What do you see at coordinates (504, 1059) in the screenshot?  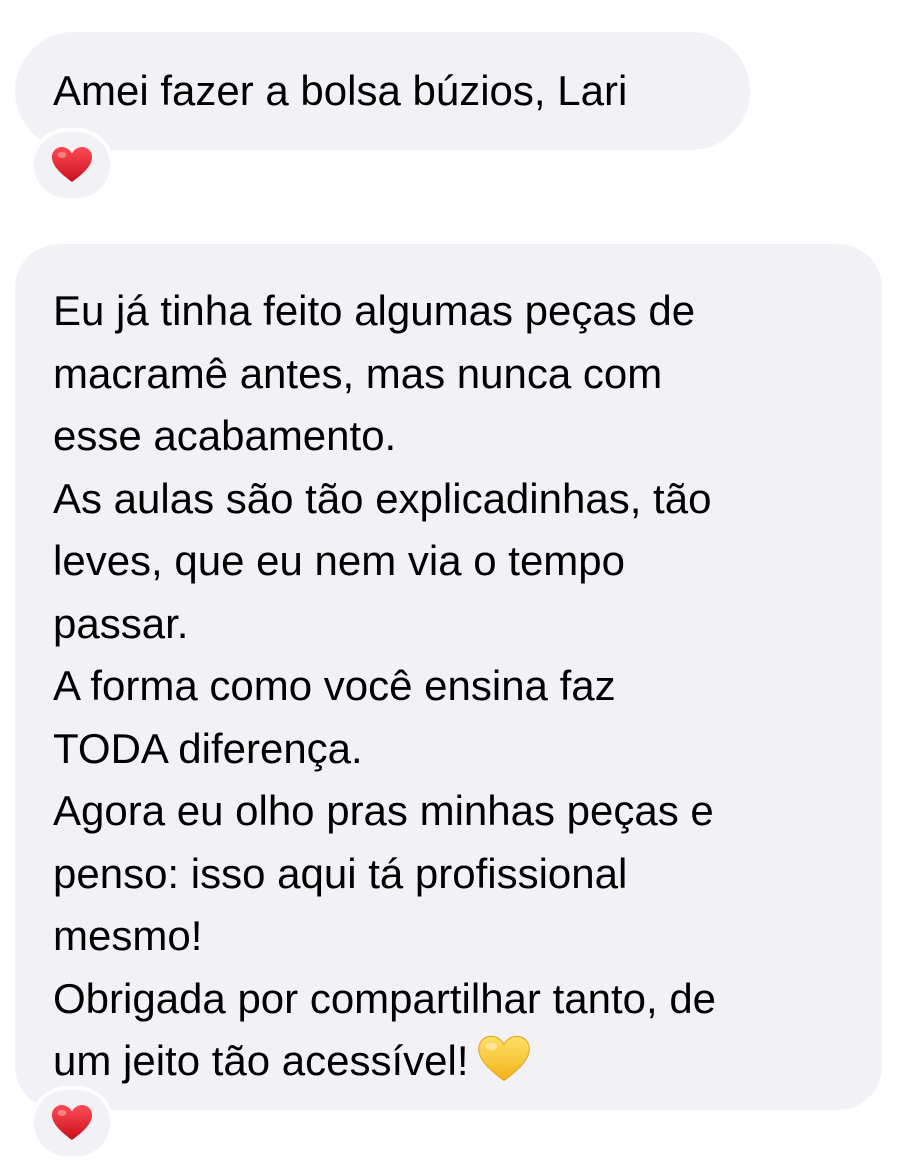 I see `yellow-heart-icon` at bounding box center [504, 1059].